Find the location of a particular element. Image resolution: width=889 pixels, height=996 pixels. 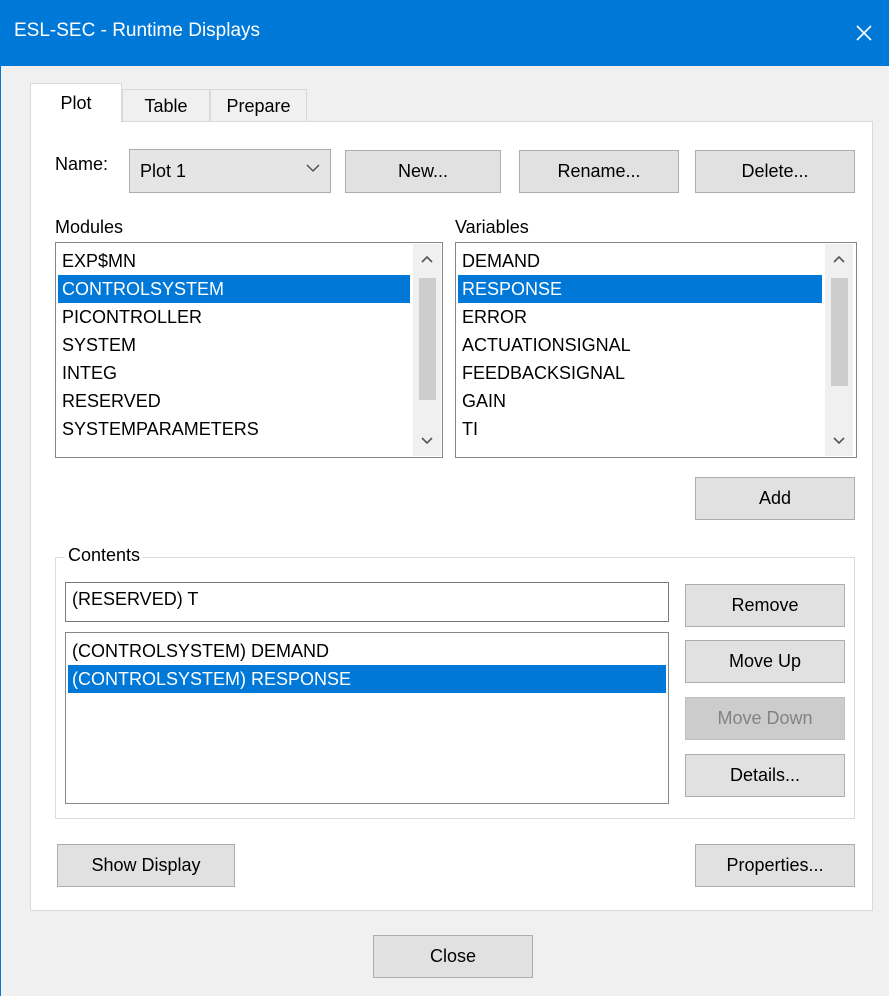

name-label: Name: is located at coordinates (82, 164).